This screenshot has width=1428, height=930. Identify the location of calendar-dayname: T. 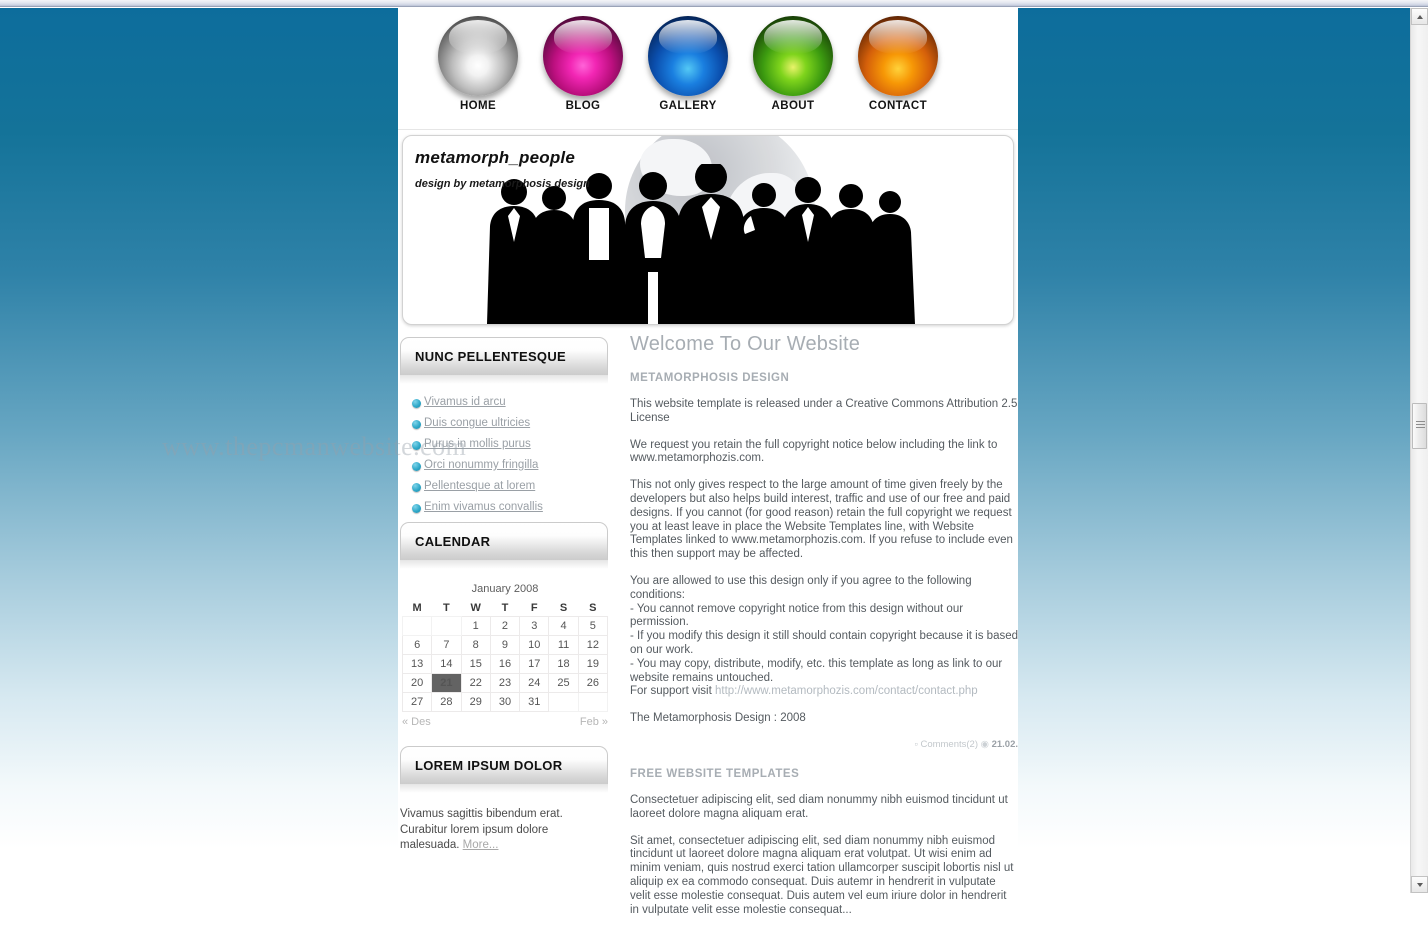
(505, 608).